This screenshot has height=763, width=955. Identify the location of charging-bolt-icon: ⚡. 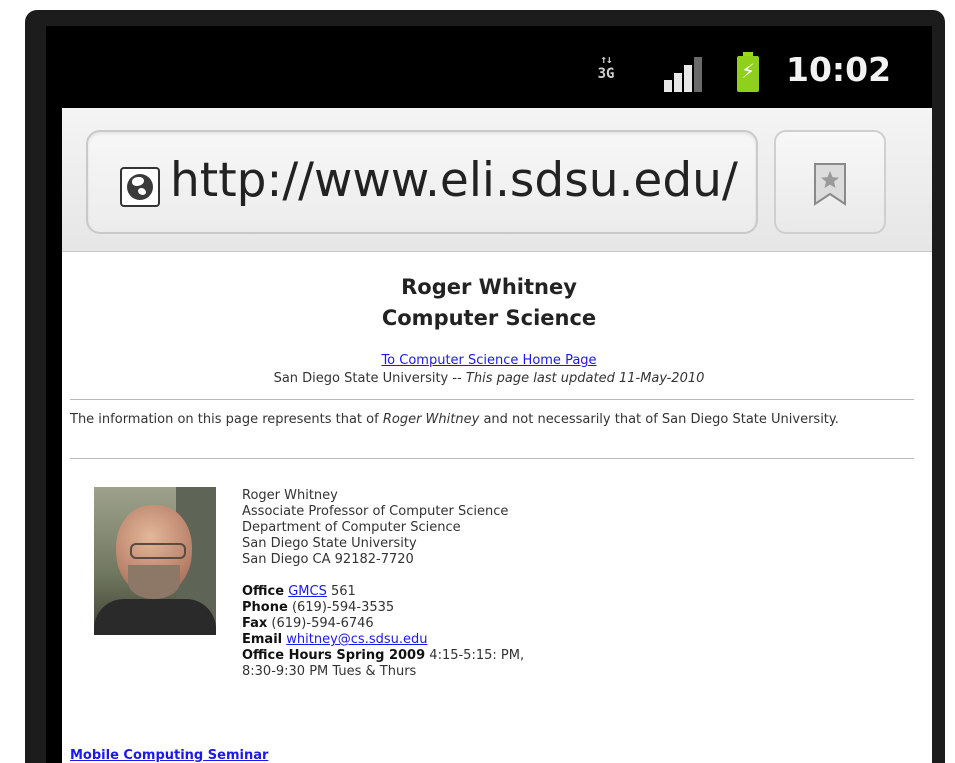
(748, 71).